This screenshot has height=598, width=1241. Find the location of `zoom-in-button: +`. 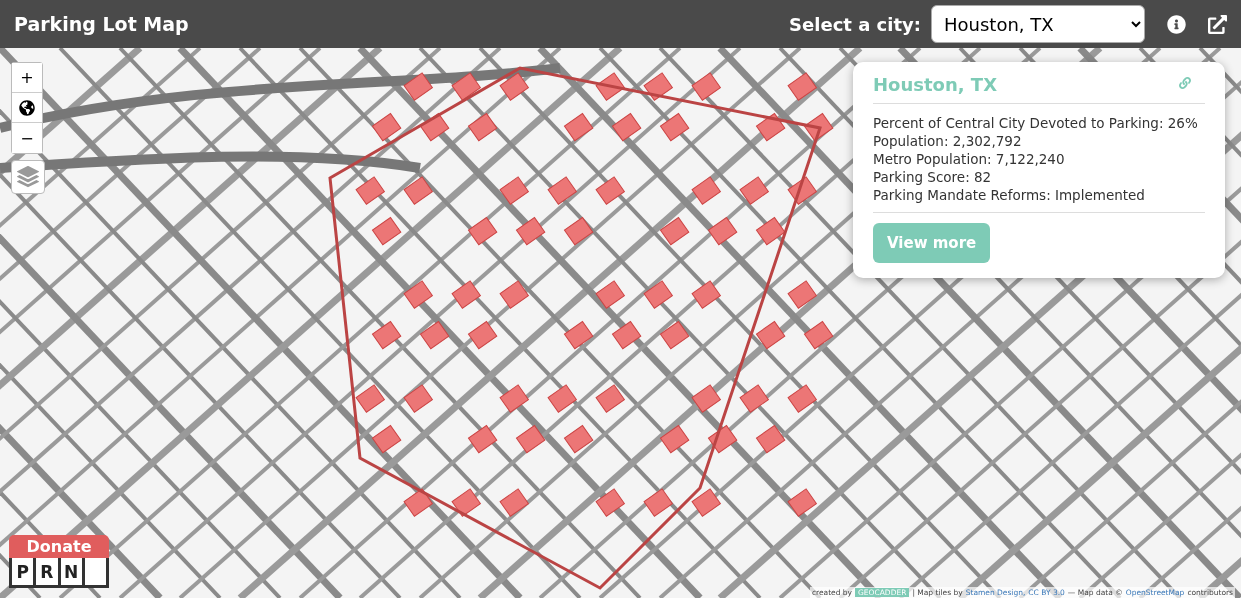

zoom-in-button: + is located at coordinates (27, 78).